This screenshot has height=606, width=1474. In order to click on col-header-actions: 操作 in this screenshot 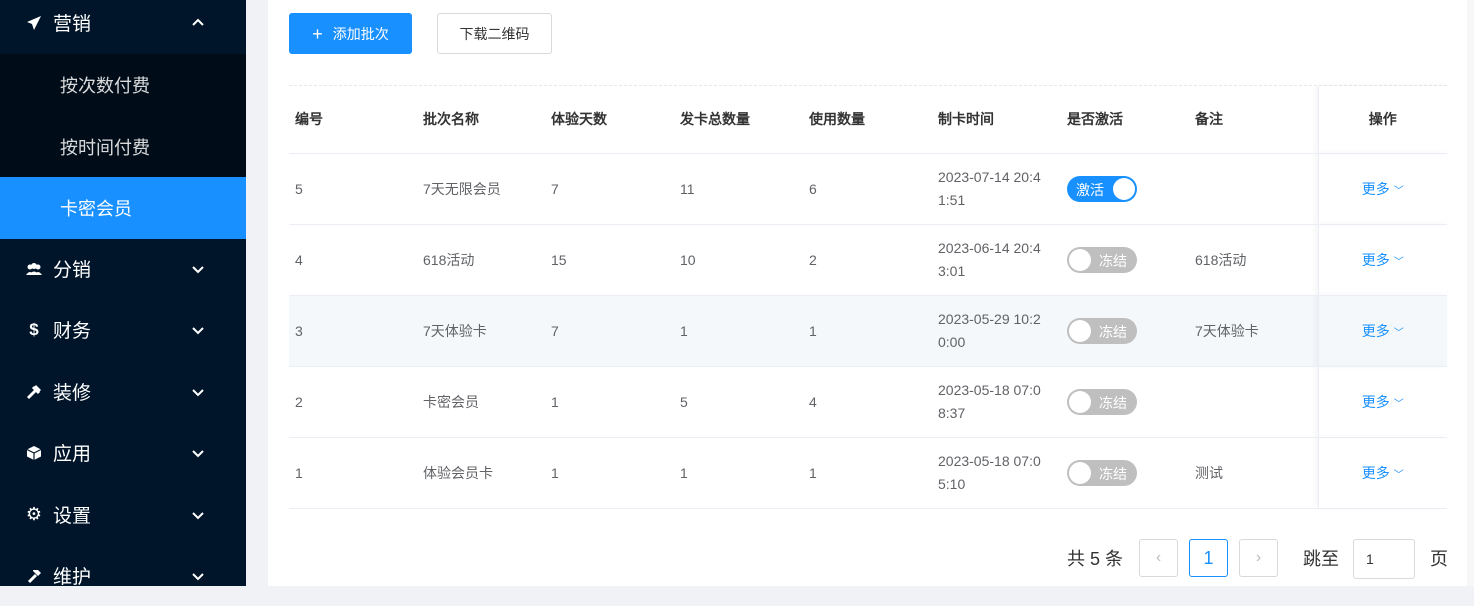, I will do `click(1382, 120)`.